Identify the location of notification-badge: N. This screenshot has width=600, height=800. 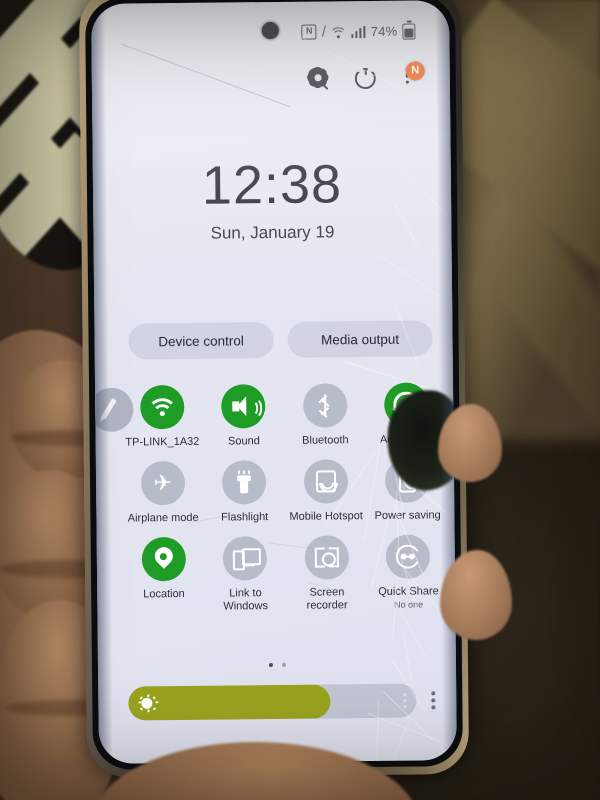
(415, 71).